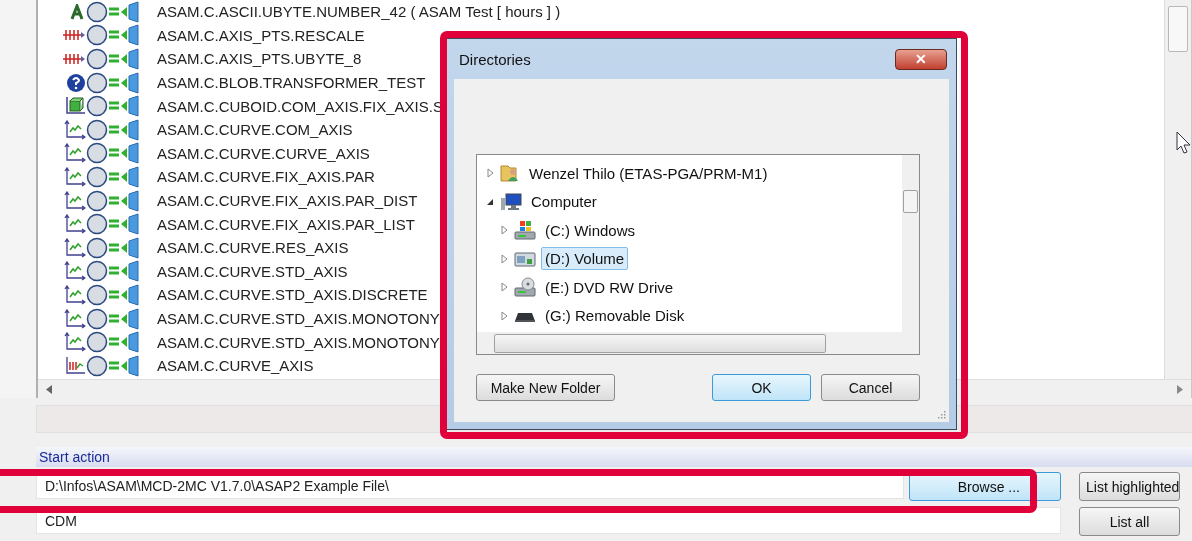 This screenshot has width=1192, height=541. What do you see at coordinates (495, 59) in the screenshot?
I see `dialog-title: Directories` at bounding box center [495, 59].